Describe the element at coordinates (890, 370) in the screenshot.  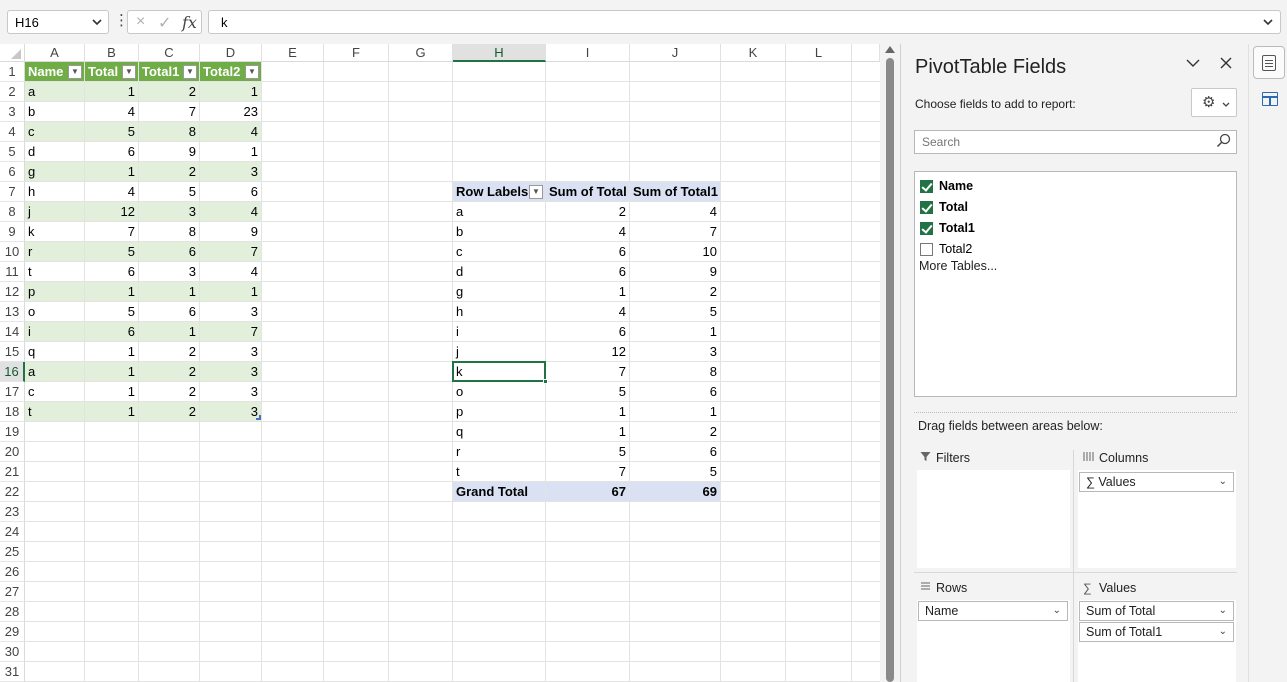
I see `scroll-thumb` at that location.